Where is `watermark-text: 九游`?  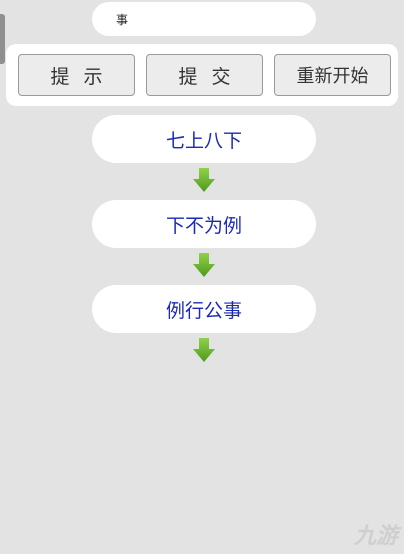
watermark-text: 九游 is located at coordinates (375, 536).